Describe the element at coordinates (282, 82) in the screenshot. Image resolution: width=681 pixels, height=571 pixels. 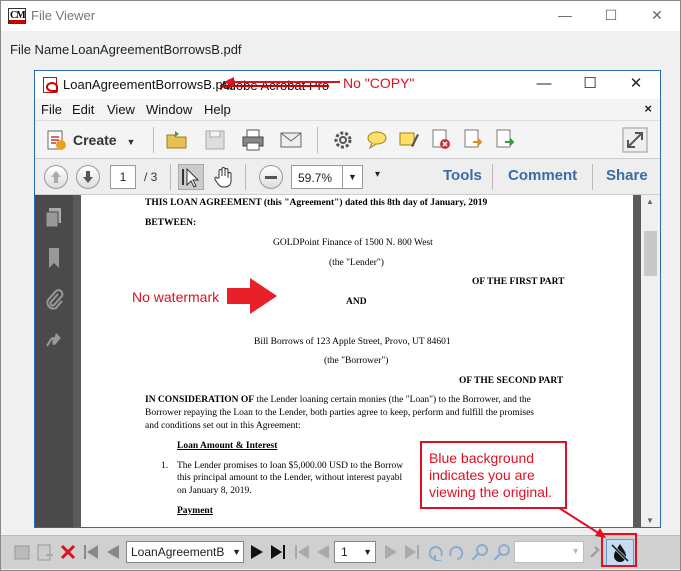
I see `arrow-to-title-icon` at that location.